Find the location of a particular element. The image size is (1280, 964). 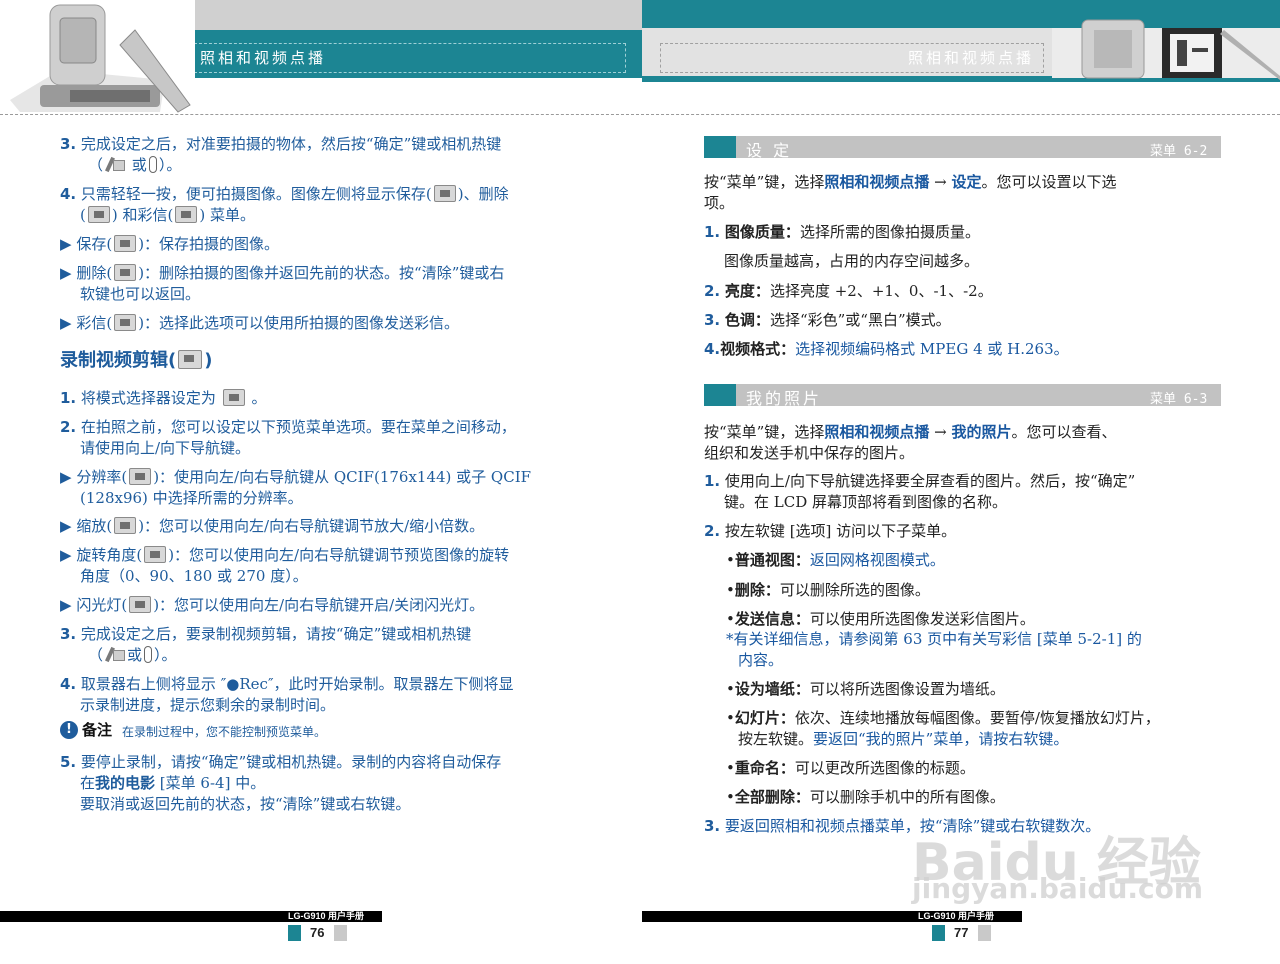

header-title-right: 照相和视频点播 is located at coordinates (971, 58).